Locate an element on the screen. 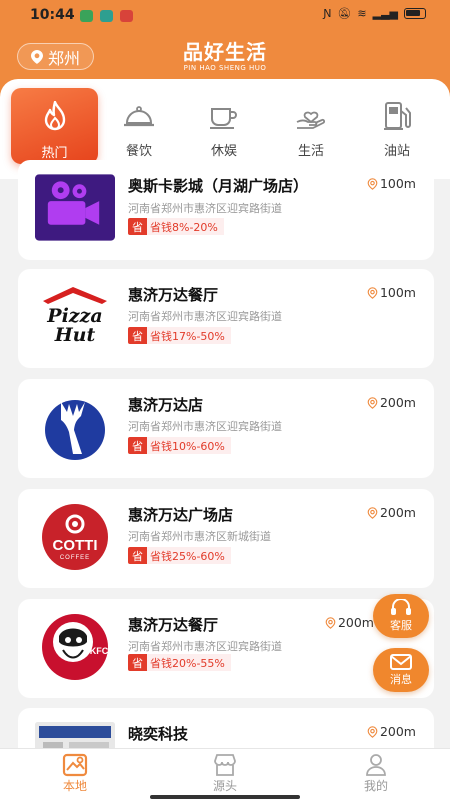 The height and width of the screenshot is (800, 450). message-label: 消息 is located at coordinates (401, 679).